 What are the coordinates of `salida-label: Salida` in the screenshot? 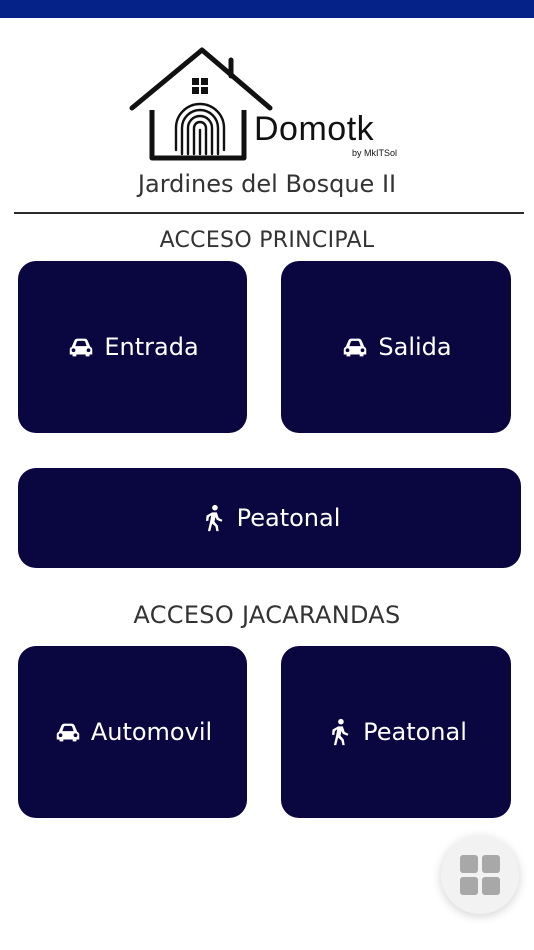 It's located at (415, 347).